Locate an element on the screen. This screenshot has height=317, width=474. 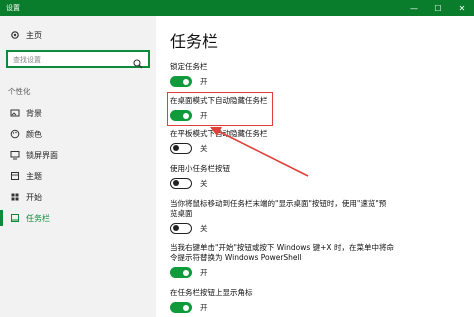
page-title: 任务栏 is located at coordinates (194, 41).